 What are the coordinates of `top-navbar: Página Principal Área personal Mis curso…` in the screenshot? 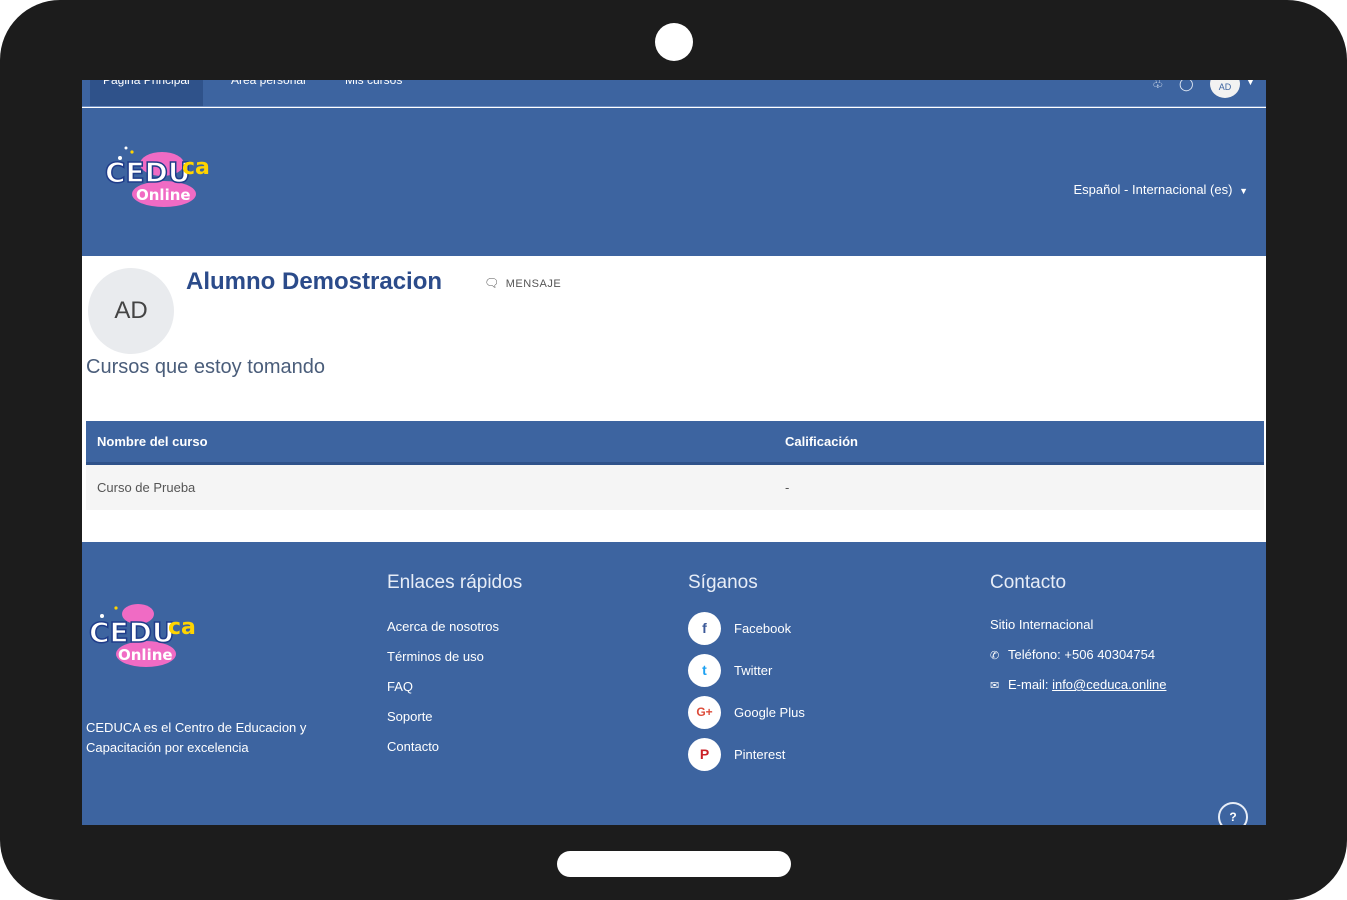 It's located at (674, 93).